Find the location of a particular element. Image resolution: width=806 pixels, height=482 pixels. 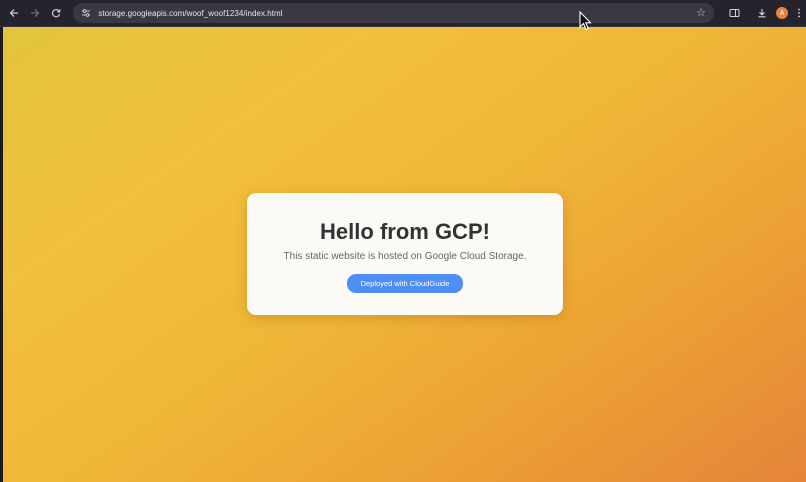

arrow-left-icon is located at coordinates (14, 13).